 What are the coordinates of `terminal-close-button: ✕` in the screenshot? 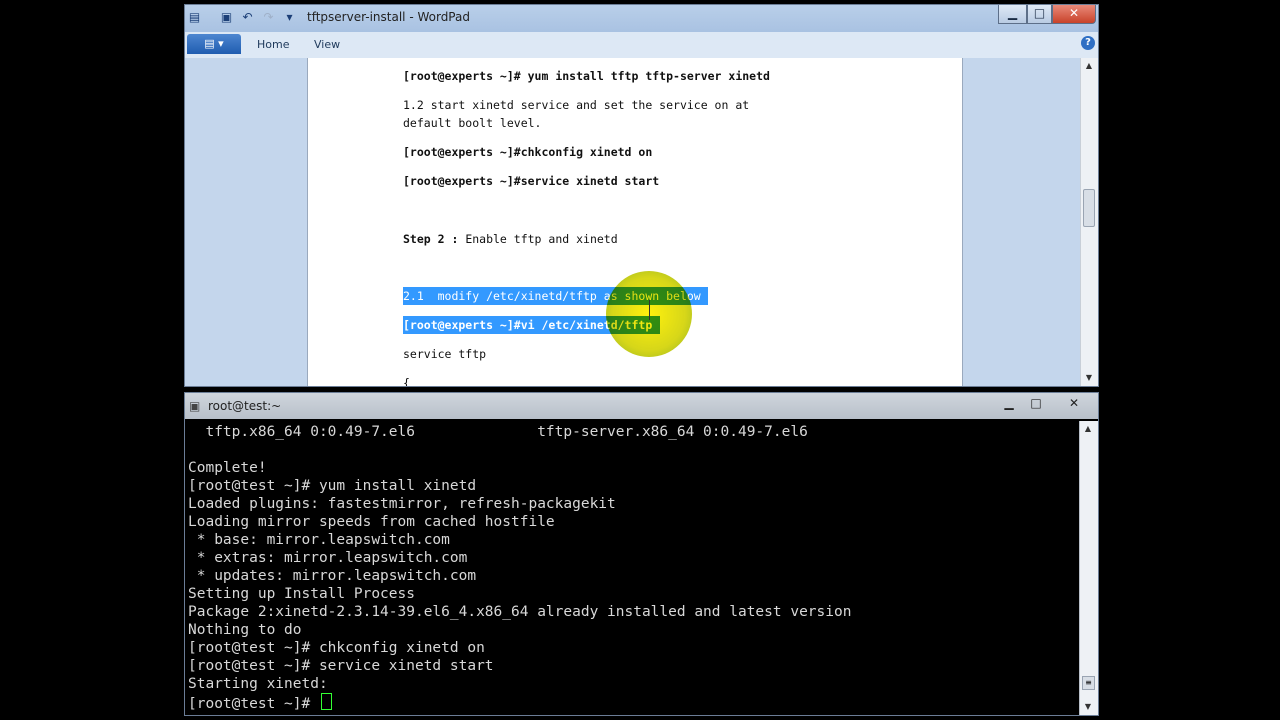 It's located at (1074, 403).